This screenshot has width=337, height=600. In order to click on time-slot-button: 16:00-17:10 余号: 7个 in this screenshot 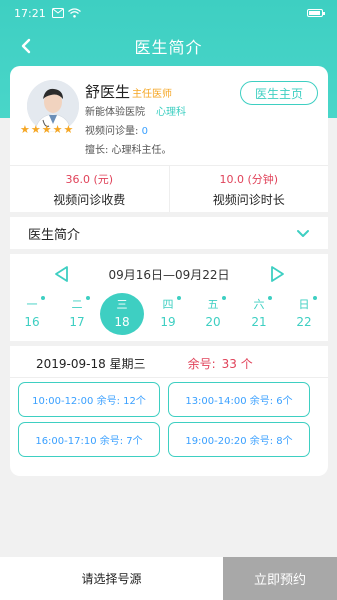, I will do `click(89, 439)`.